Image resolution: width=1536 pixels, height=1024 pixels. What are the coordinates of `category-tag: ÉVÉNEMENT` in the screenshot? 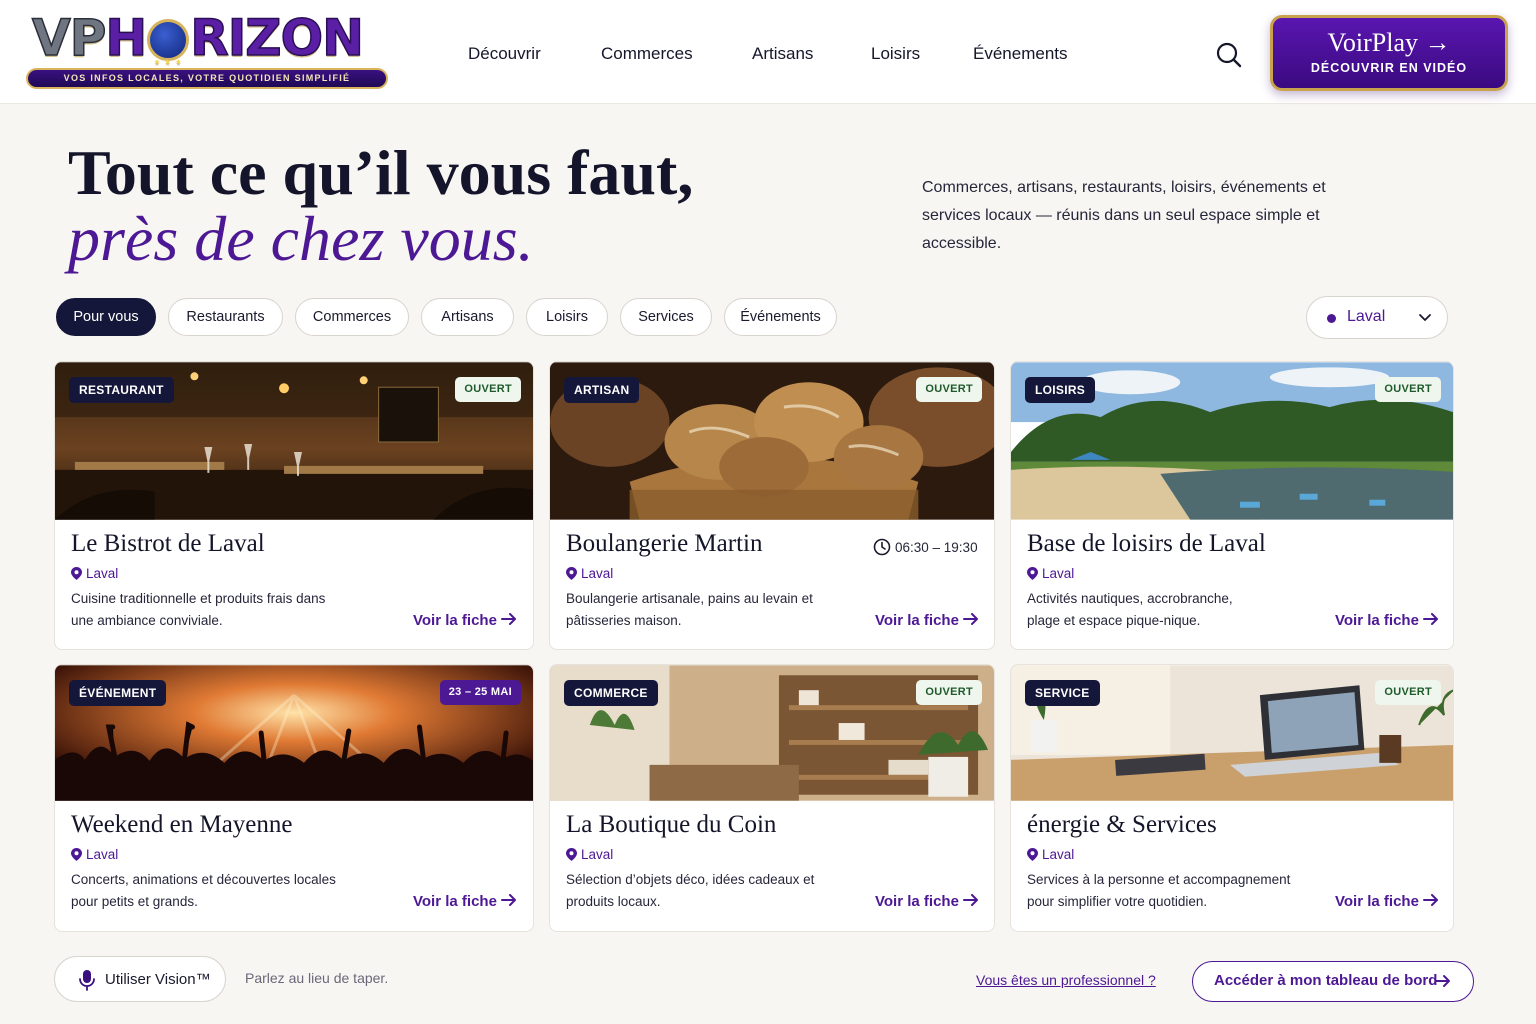 It's located at (118, 693).